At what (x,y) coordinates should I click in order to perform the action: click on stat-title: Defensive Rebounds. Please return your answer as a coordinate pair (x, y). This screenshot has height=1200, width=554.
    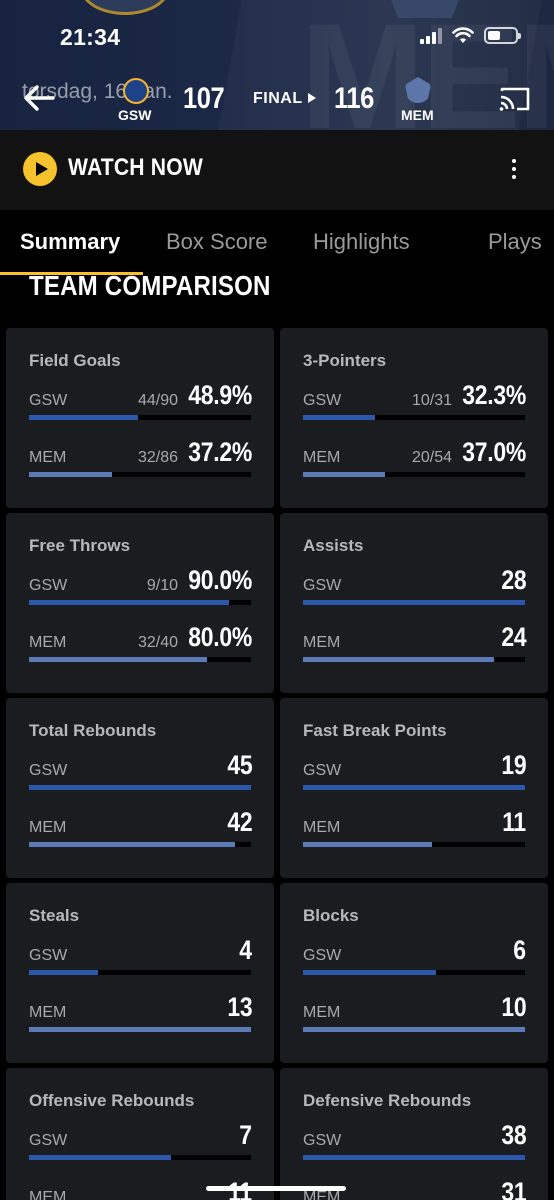
    Looking at the image, I should click on (387, 1100).